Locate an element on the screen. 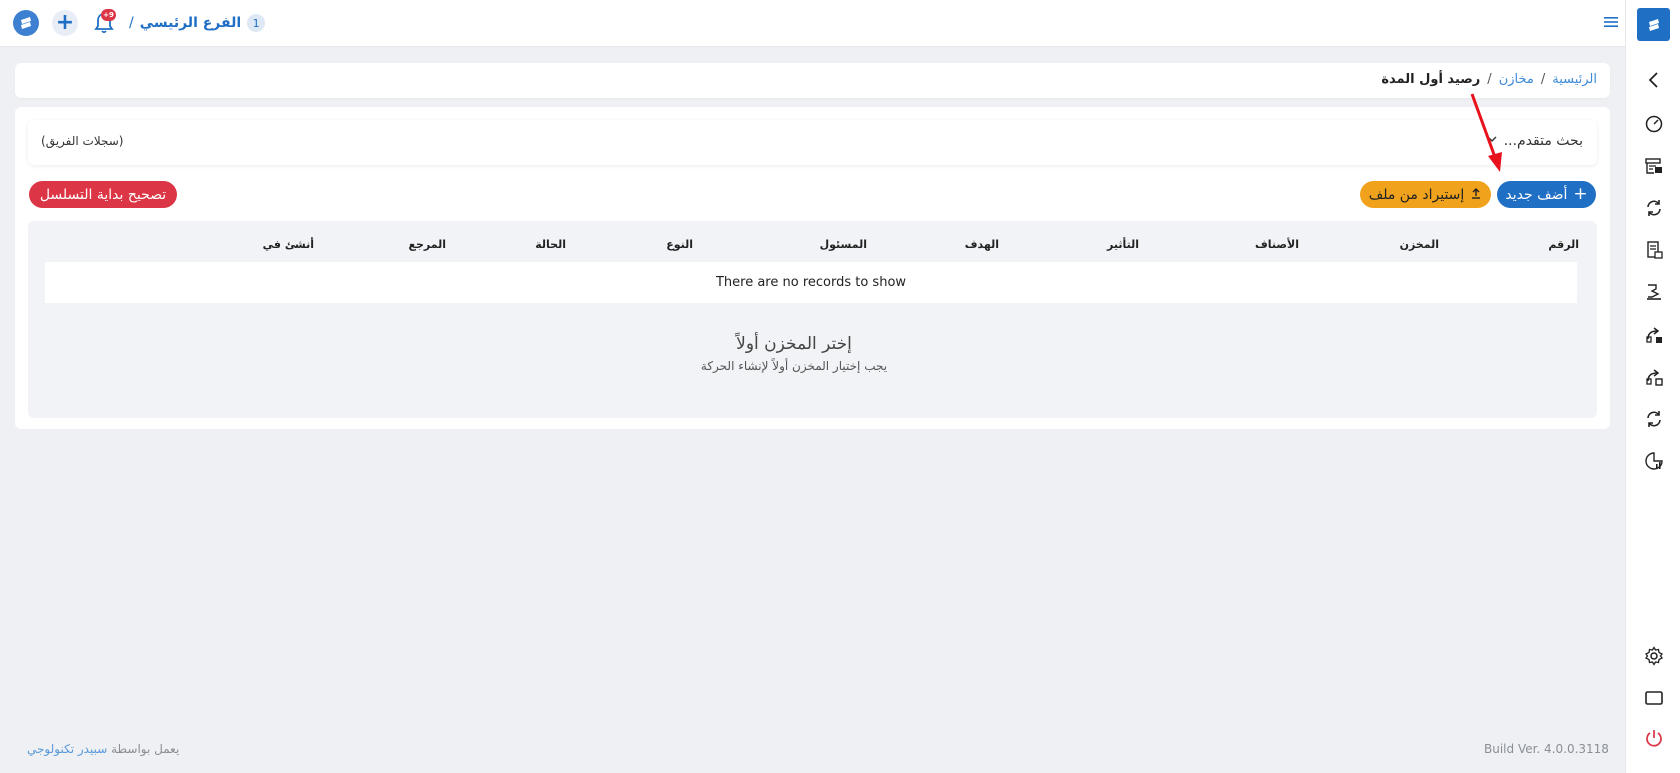  column-header-created-at: أنشئ في is located at coordinates (288, 244).